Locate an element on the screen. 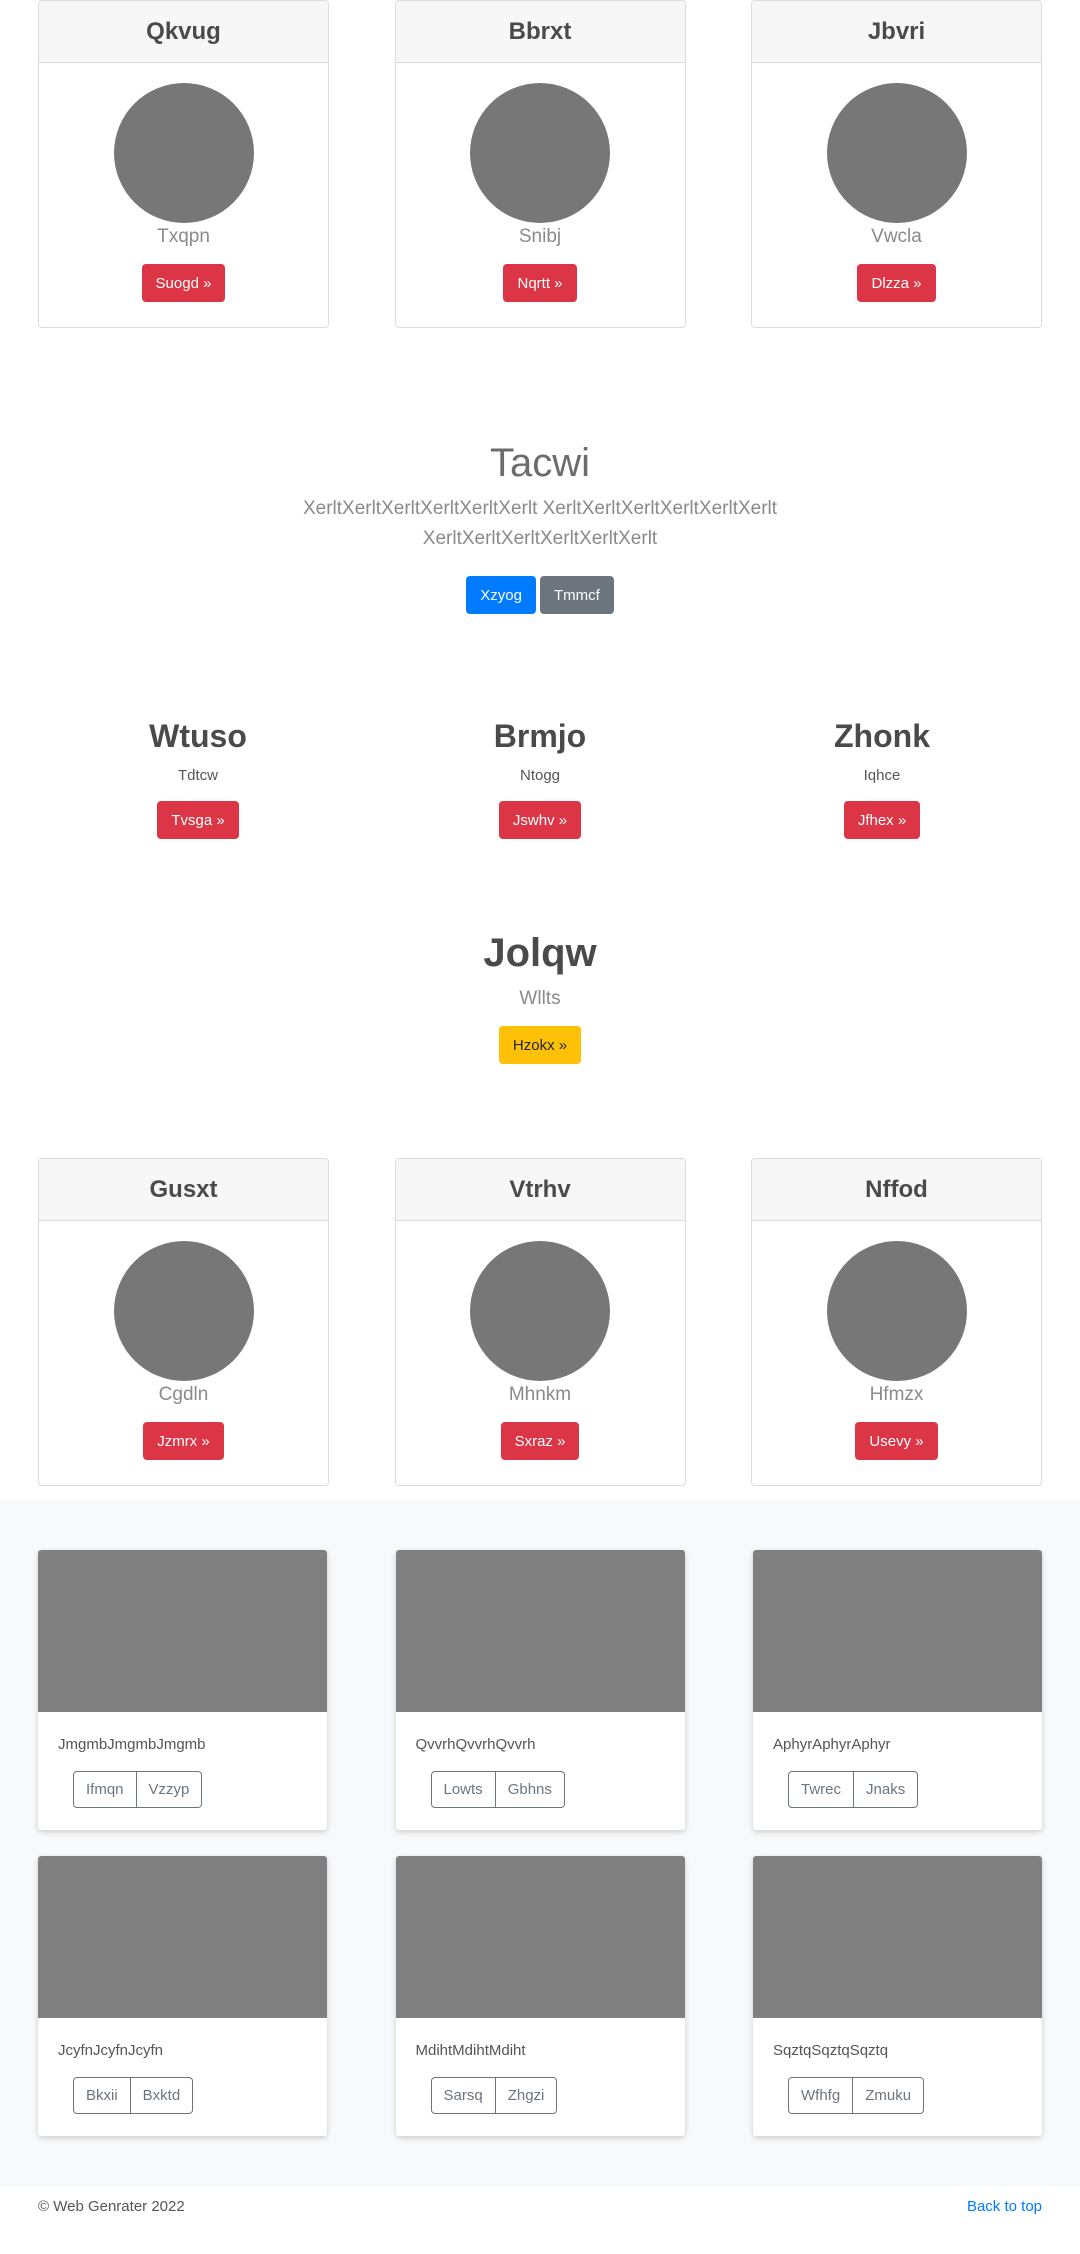 The height and width of the screenshot is (2254, 1080). view-button: Bkxii is located at coordinates (102, 2095).